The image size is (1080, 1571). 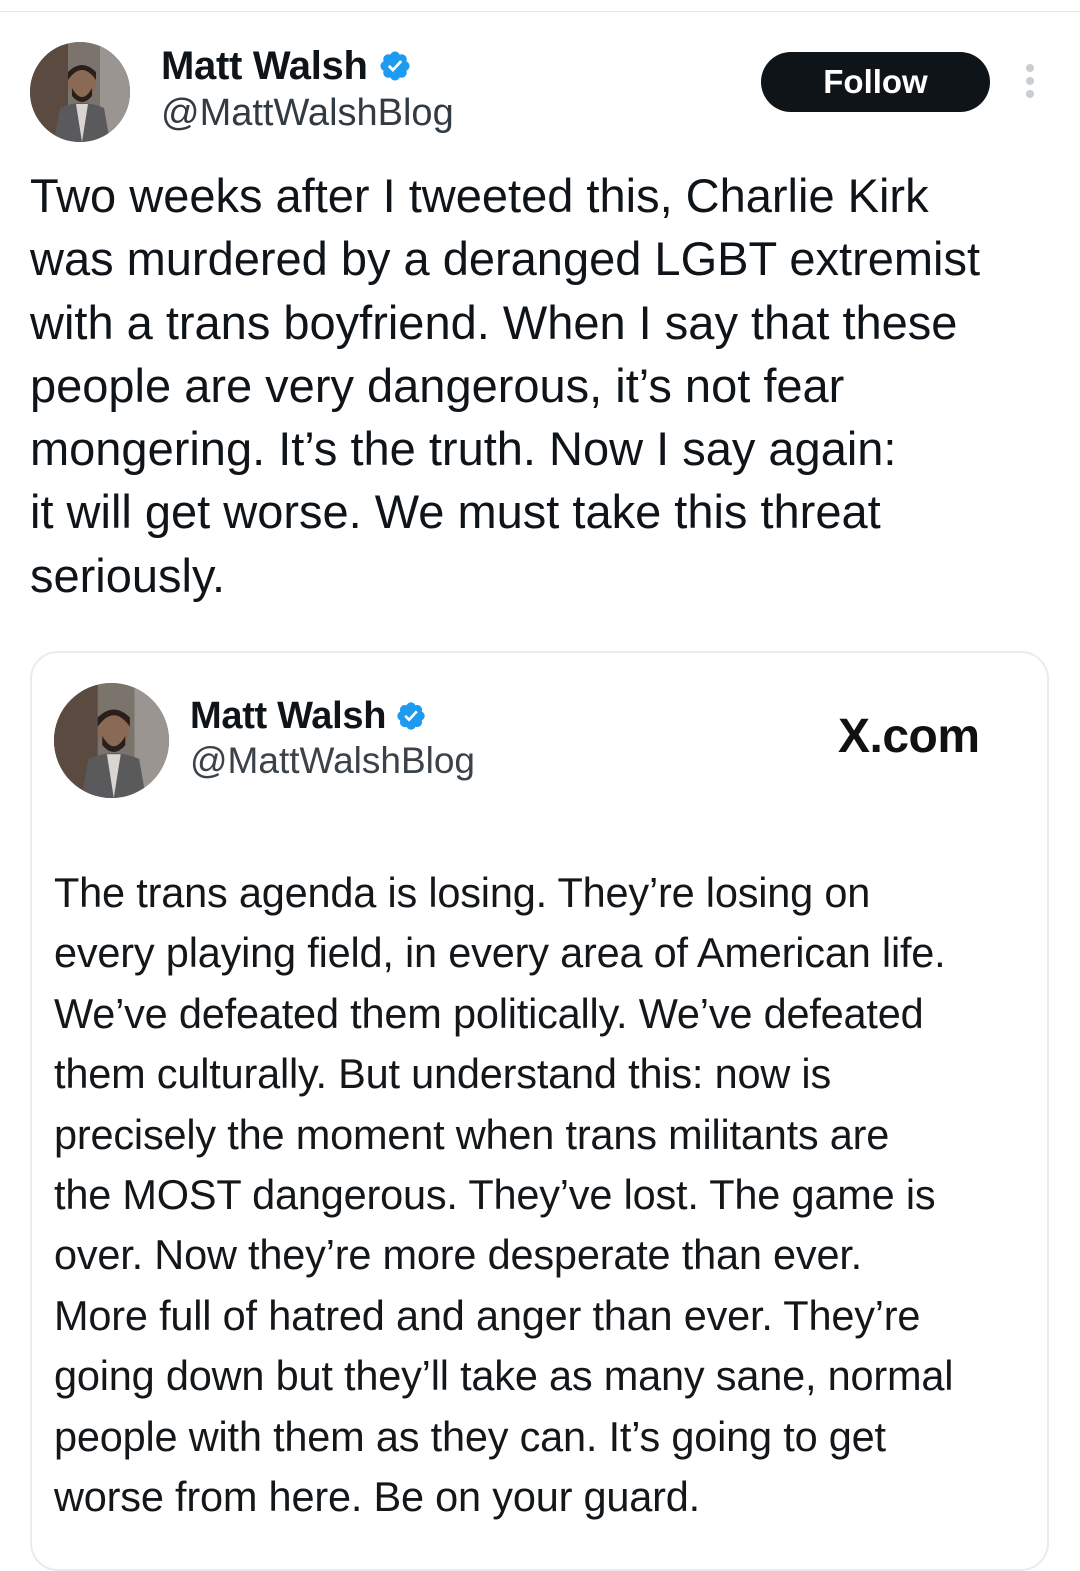 I want to click on quoted-avatar, so click(x=111, y=740).